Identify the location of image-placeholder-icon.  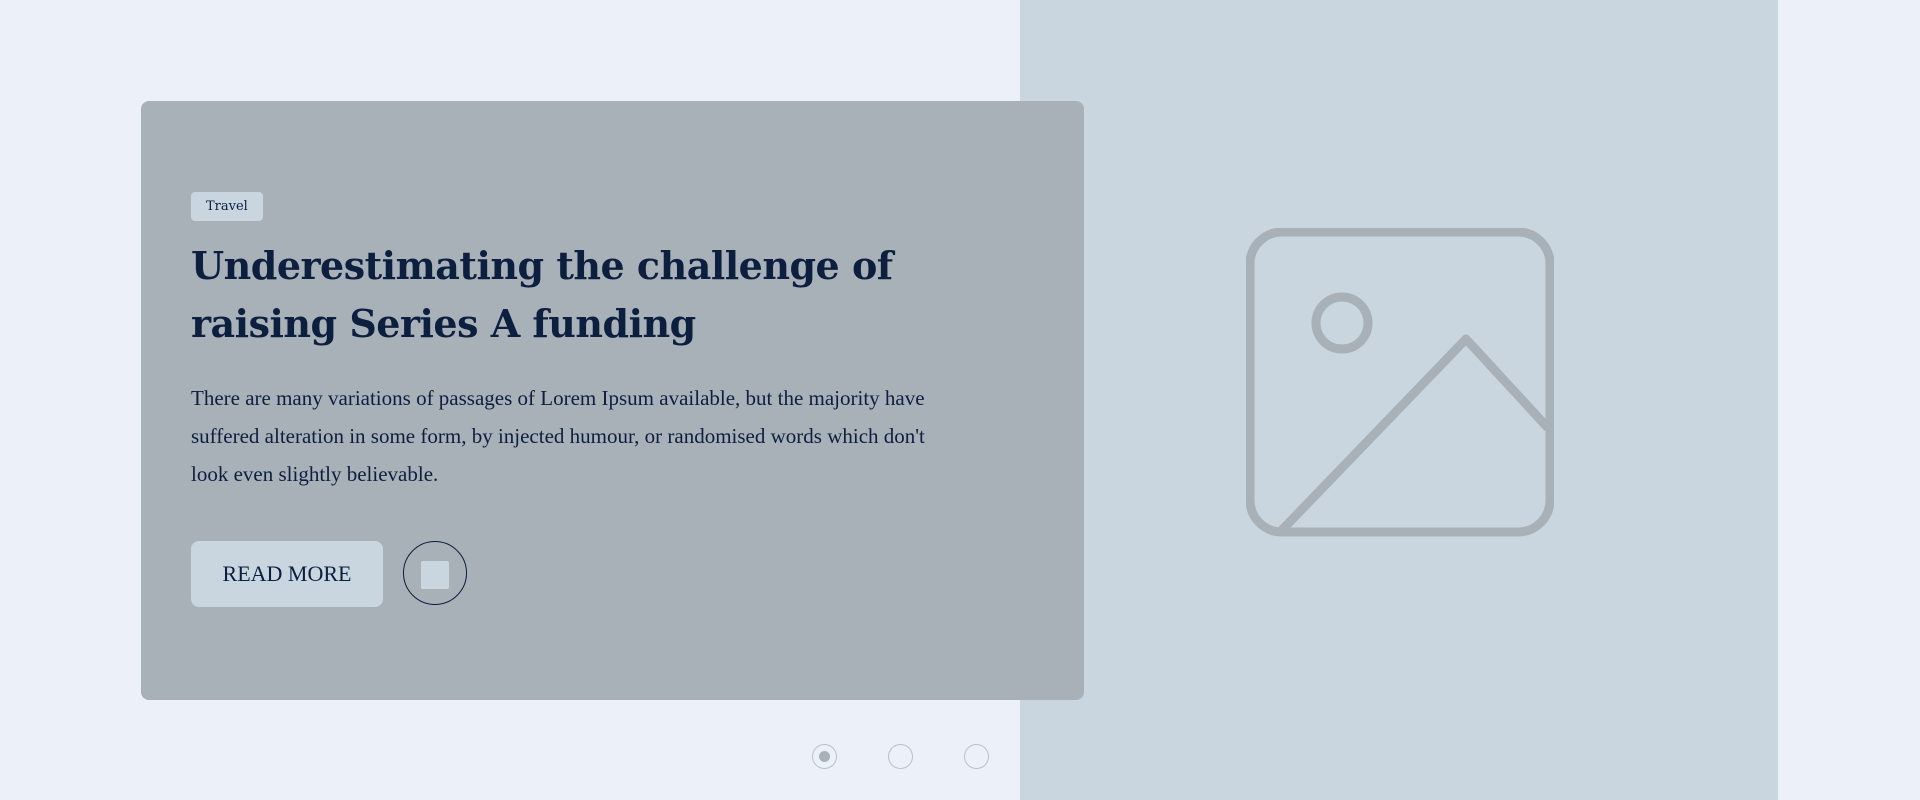
(1400, 382).